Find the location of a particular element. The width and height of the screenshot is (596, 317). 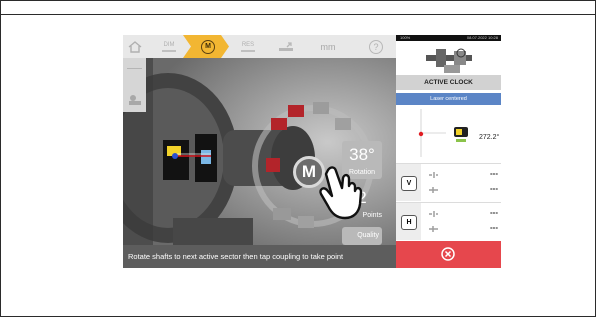

help-button: ? is located at coordinates (376, 46).